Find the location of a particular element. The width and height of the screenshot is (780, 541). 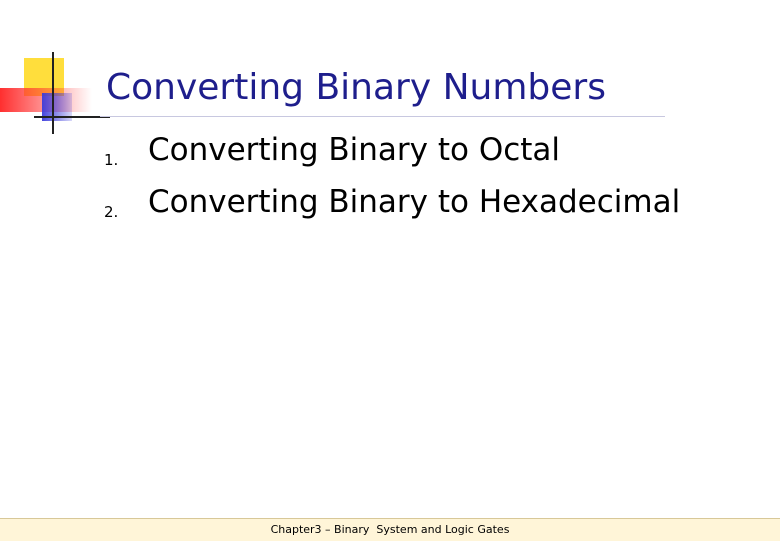

list-item-text: Converting Binary to Hexadecimal is located at coordinates (414, 202).